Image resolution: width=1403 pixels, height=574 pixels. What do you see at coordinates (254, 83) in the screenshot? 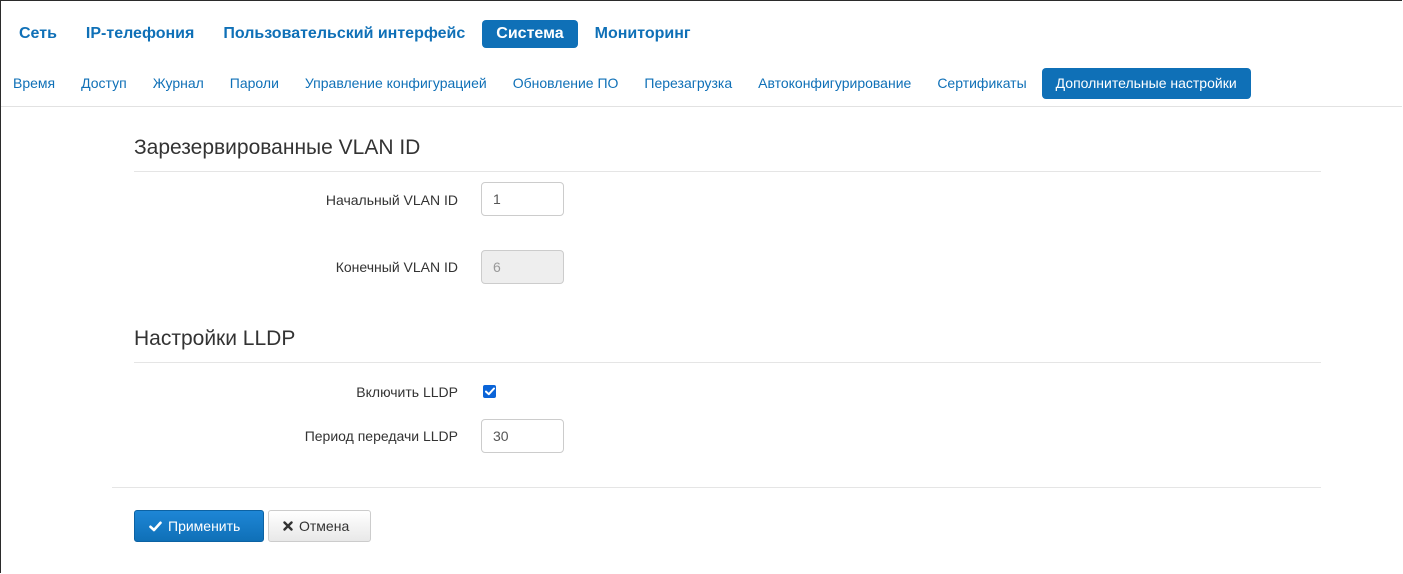
I see `subtab-passwords: Пароли` at bounding box center [254, 83].